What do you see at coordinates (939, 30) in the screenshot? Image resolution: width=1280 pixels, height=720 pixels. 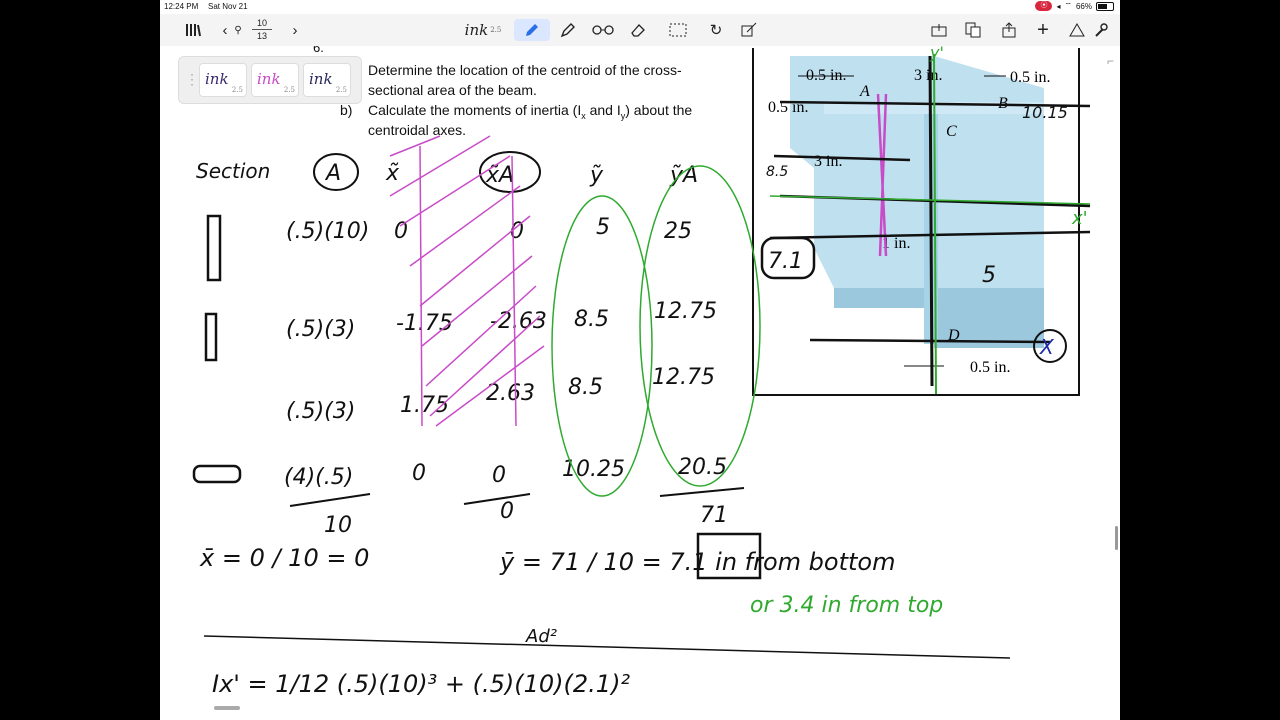 I see `export-icon` at bounding box center [939, 30].